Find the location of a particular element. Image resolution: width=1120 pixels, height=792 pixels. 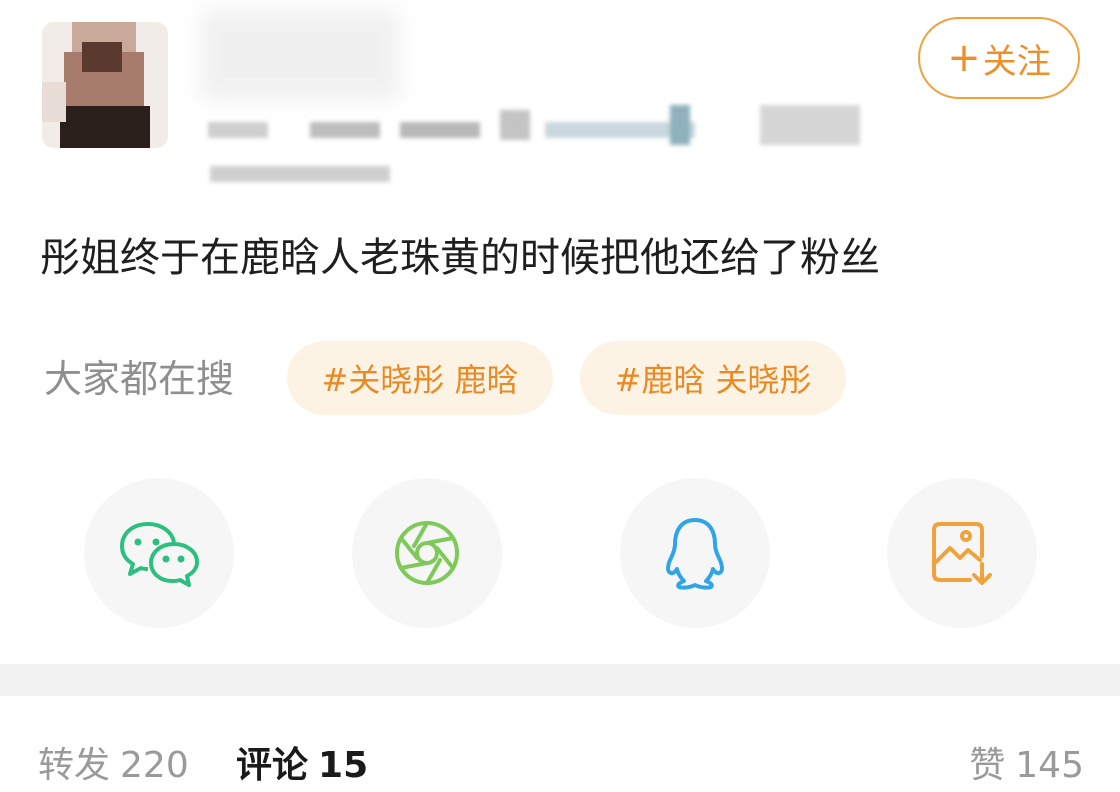

like-count: 145 is located at coordinates (1049, 765).